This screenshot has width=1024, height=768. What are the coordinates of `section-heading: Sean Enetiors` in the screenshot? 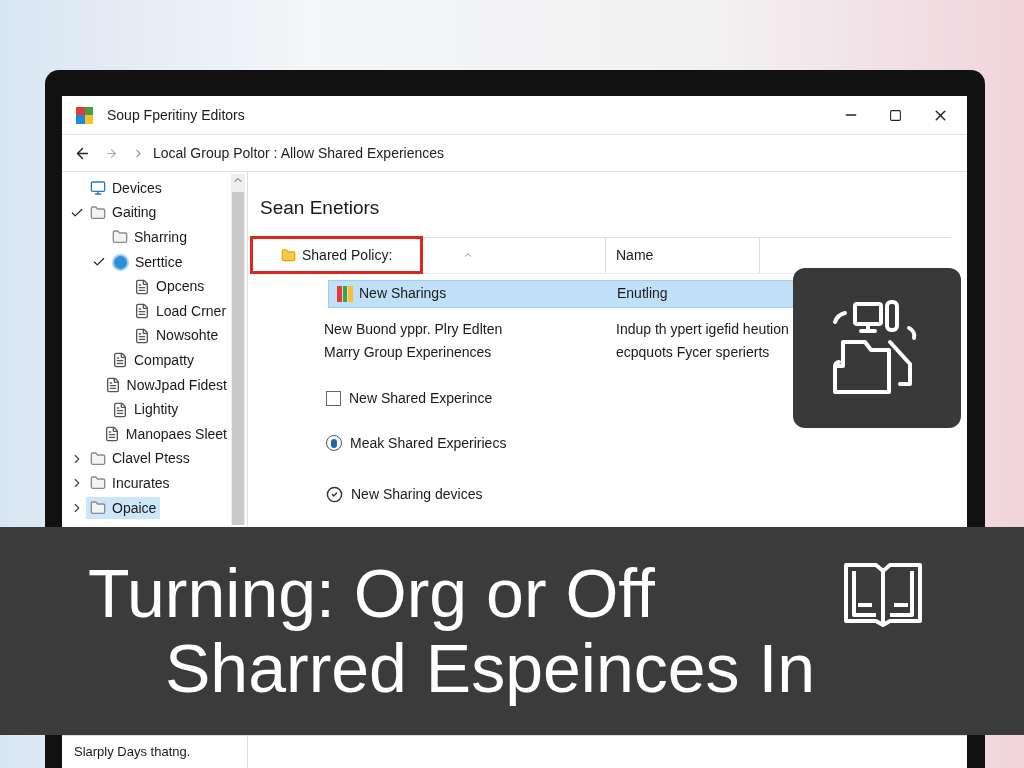 It's located at (320, 208).